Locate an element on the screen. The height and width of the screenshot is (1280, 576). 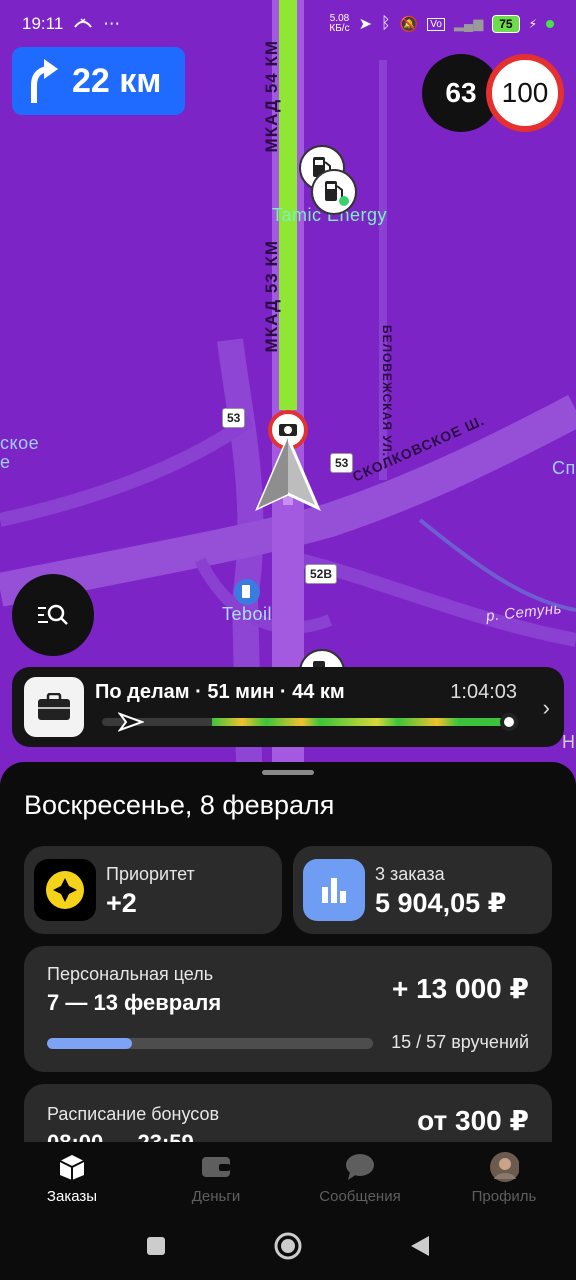
goal-progress-text: 15 / 57 вручений is located at coordinates (460, 1042).